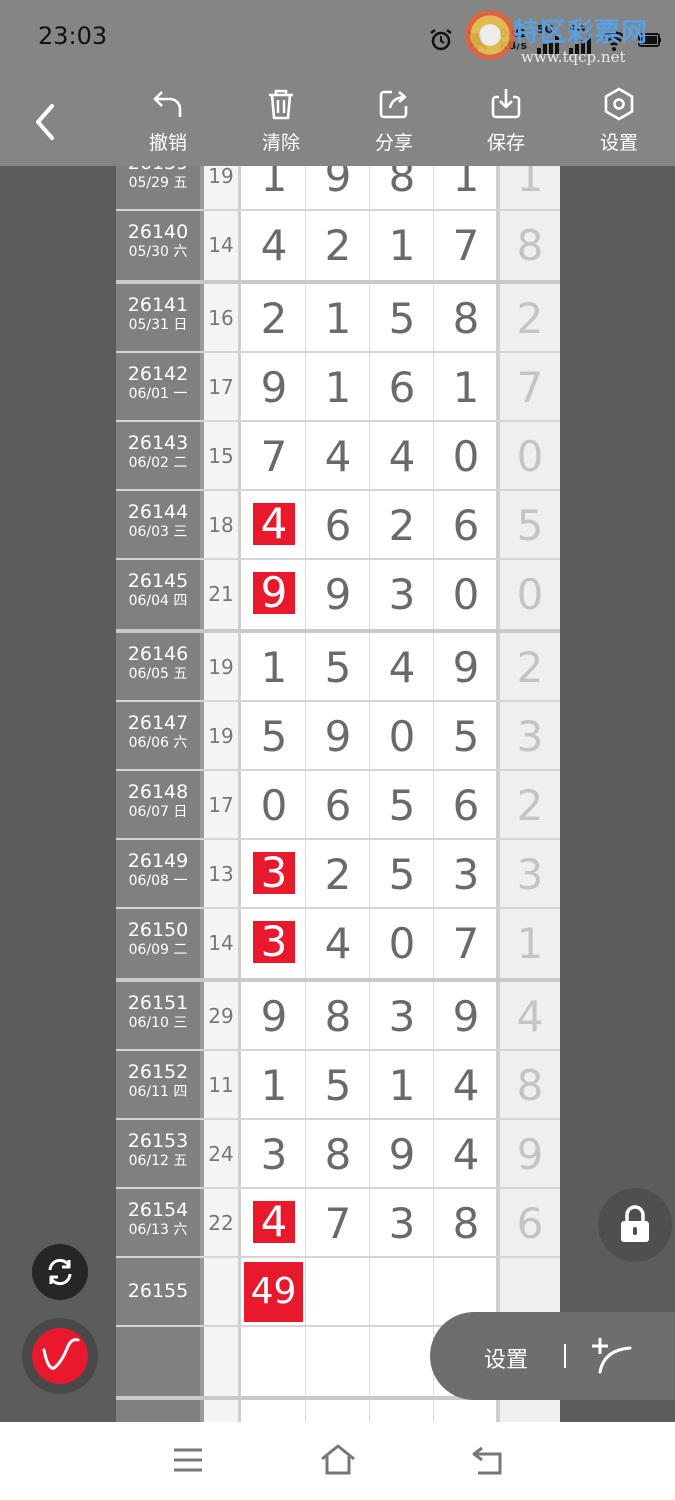 The width and height of the screenshot is (675, 1500). I want to click on nav-back-button, so click(488, 1460).